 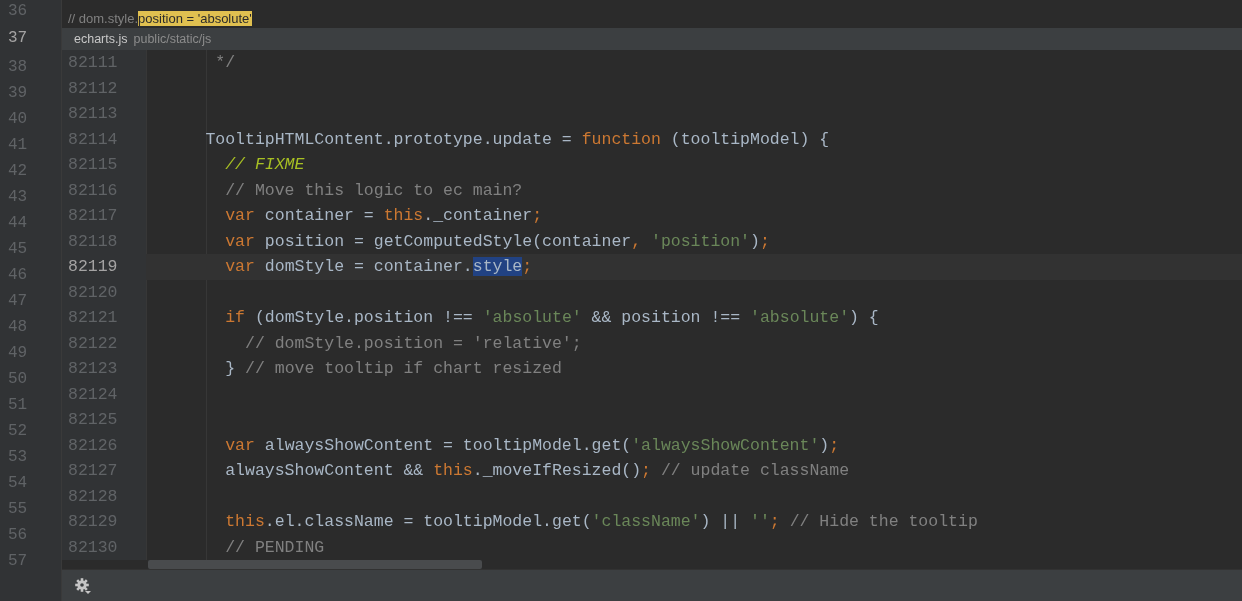 What do you see at coordinates (393, 369) in the screenshot?
I see `code-line: } // move tooltip if chart resized` at bounding box center [393, 369].